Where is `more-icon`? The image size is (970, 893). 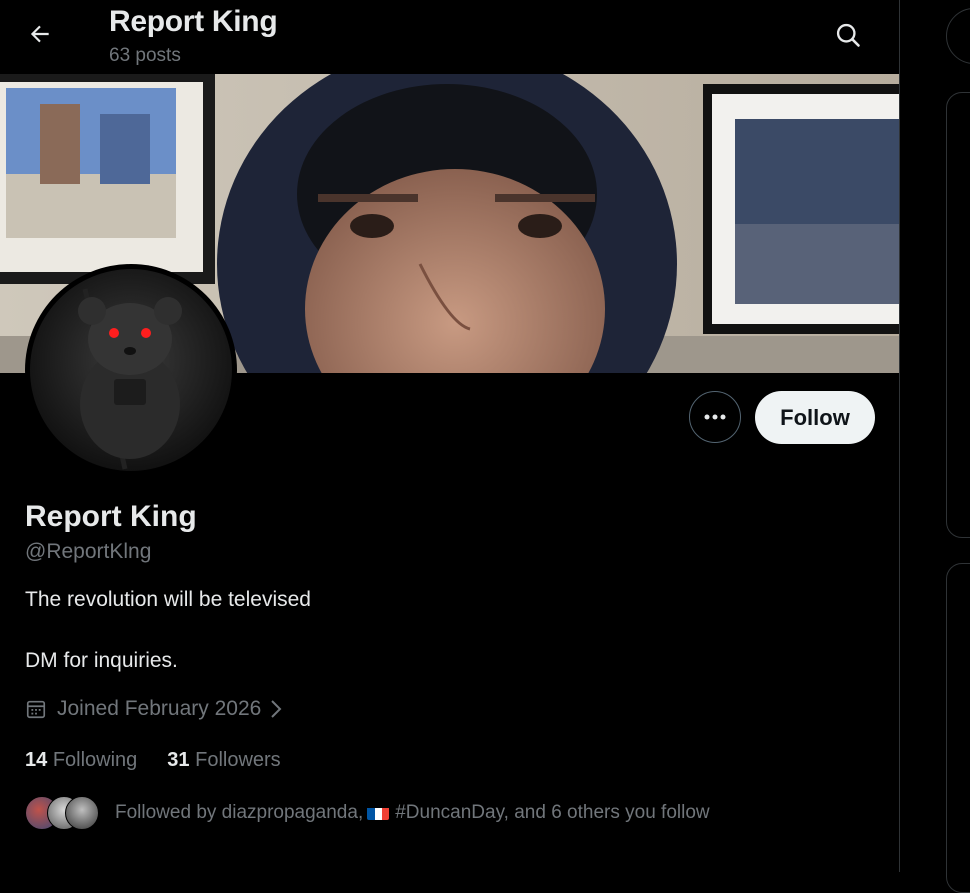 more-icon is located at coordinates (715, 417).